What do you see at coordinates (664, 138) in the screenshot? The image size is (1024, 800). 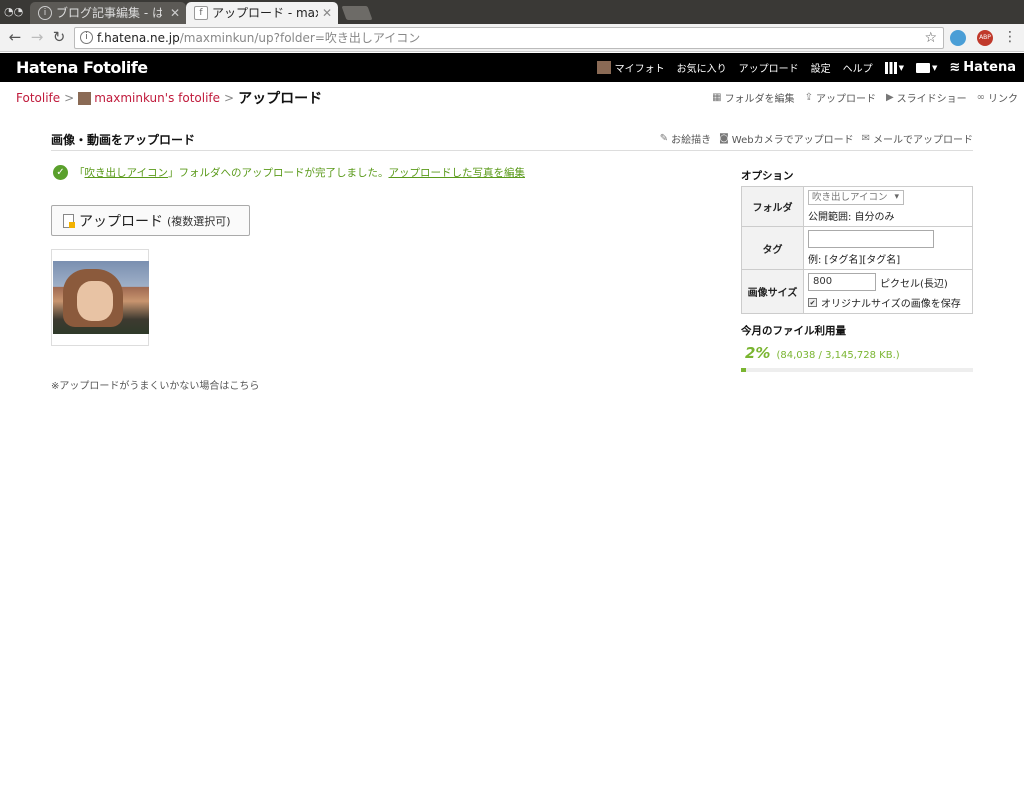 I see `pen-icon: ✎` at bounding box center [664, 138].